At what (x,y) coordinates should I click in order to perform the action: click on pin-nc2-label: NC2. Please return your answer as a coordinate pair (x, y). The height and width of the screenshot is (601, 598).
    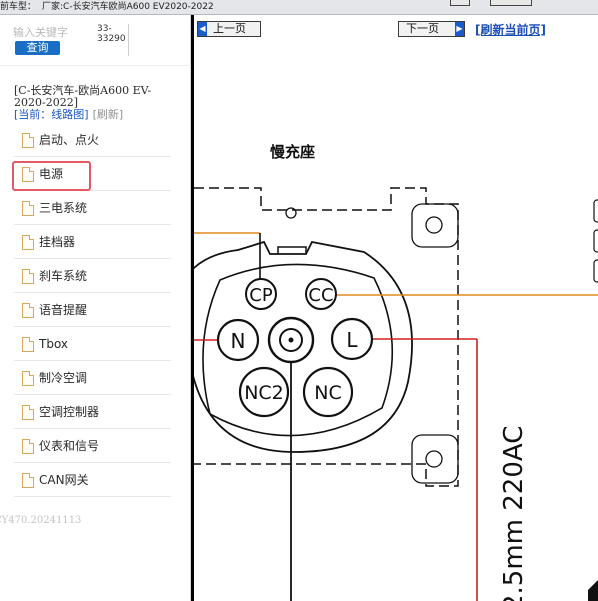
    Looking at the image, I should click on (264, 393).